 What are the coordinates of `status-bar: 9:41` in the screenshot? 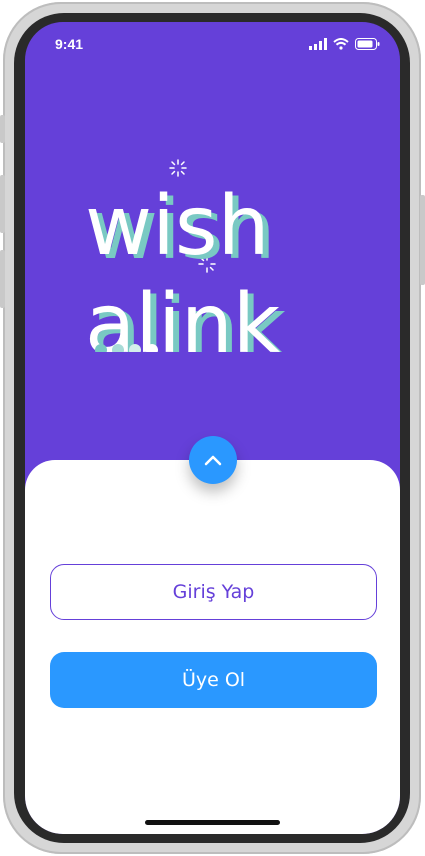 It's located at (212, 44).